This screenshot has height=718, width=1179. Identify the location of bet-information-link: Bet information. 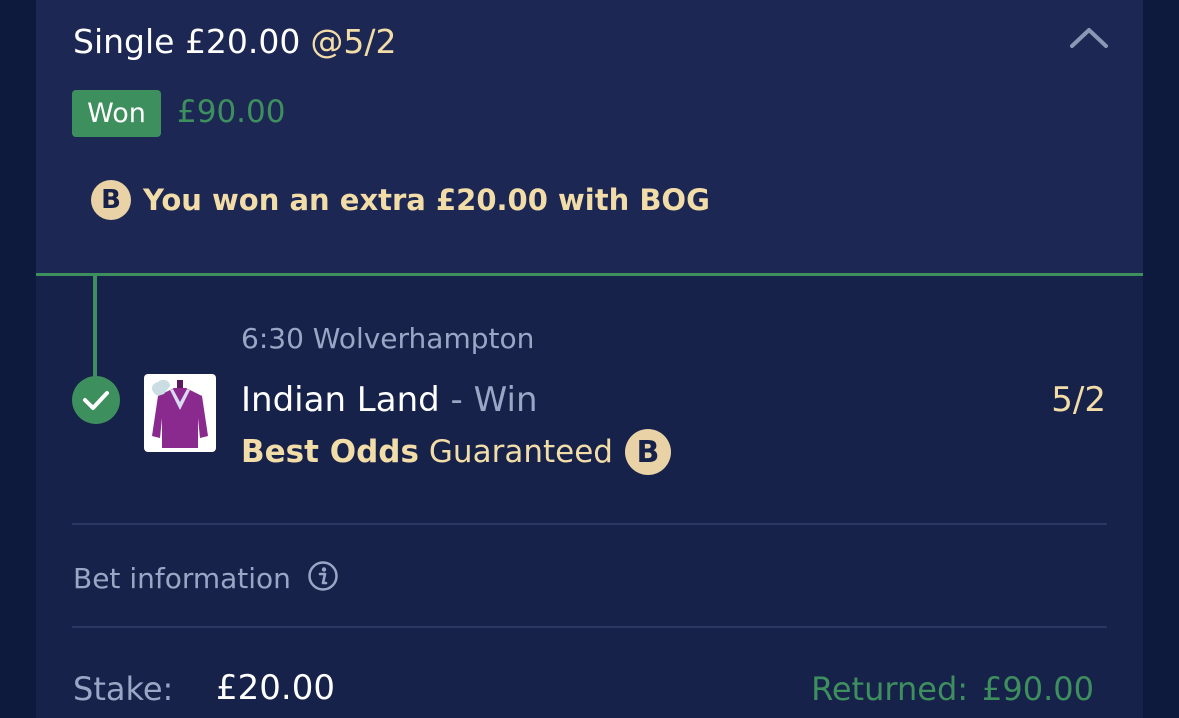
(206, 578).